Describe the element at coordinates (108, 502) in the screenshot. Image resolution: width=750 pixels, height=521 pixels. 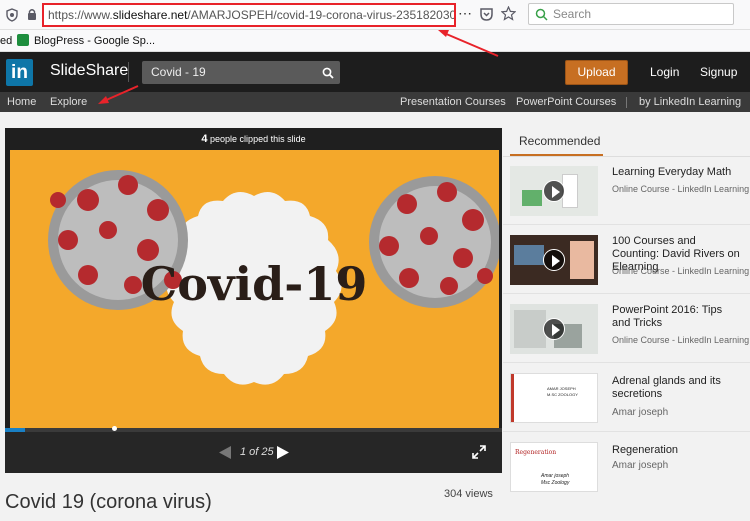
I see `presentation-title: Covid 19 (corona virus)` at that location.